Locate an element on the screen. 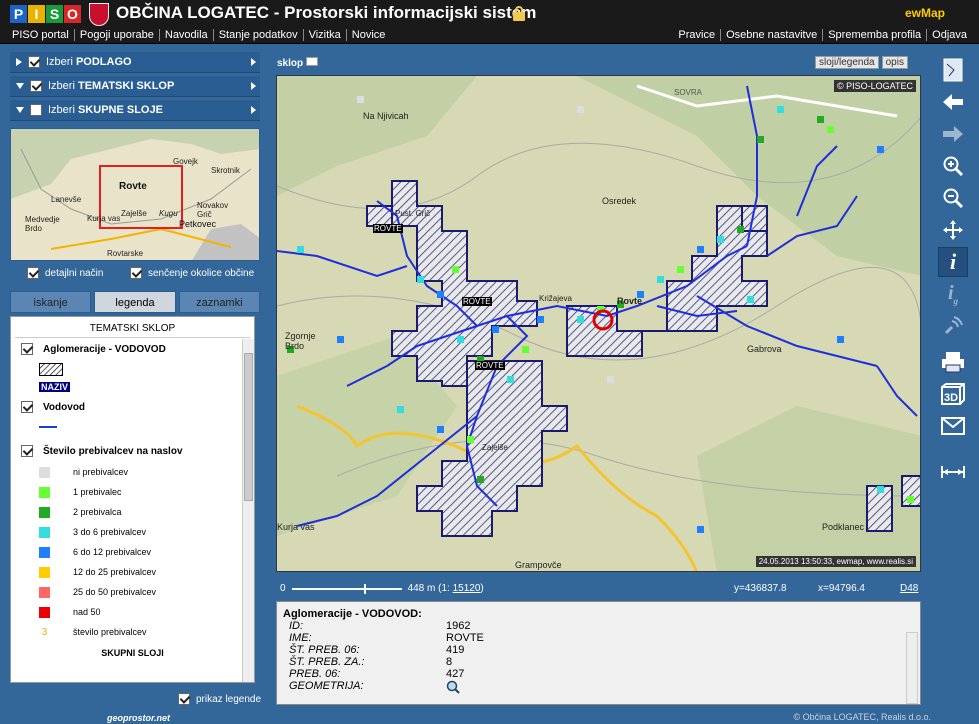  shading-checkbox is located at coordinates (136, 273).